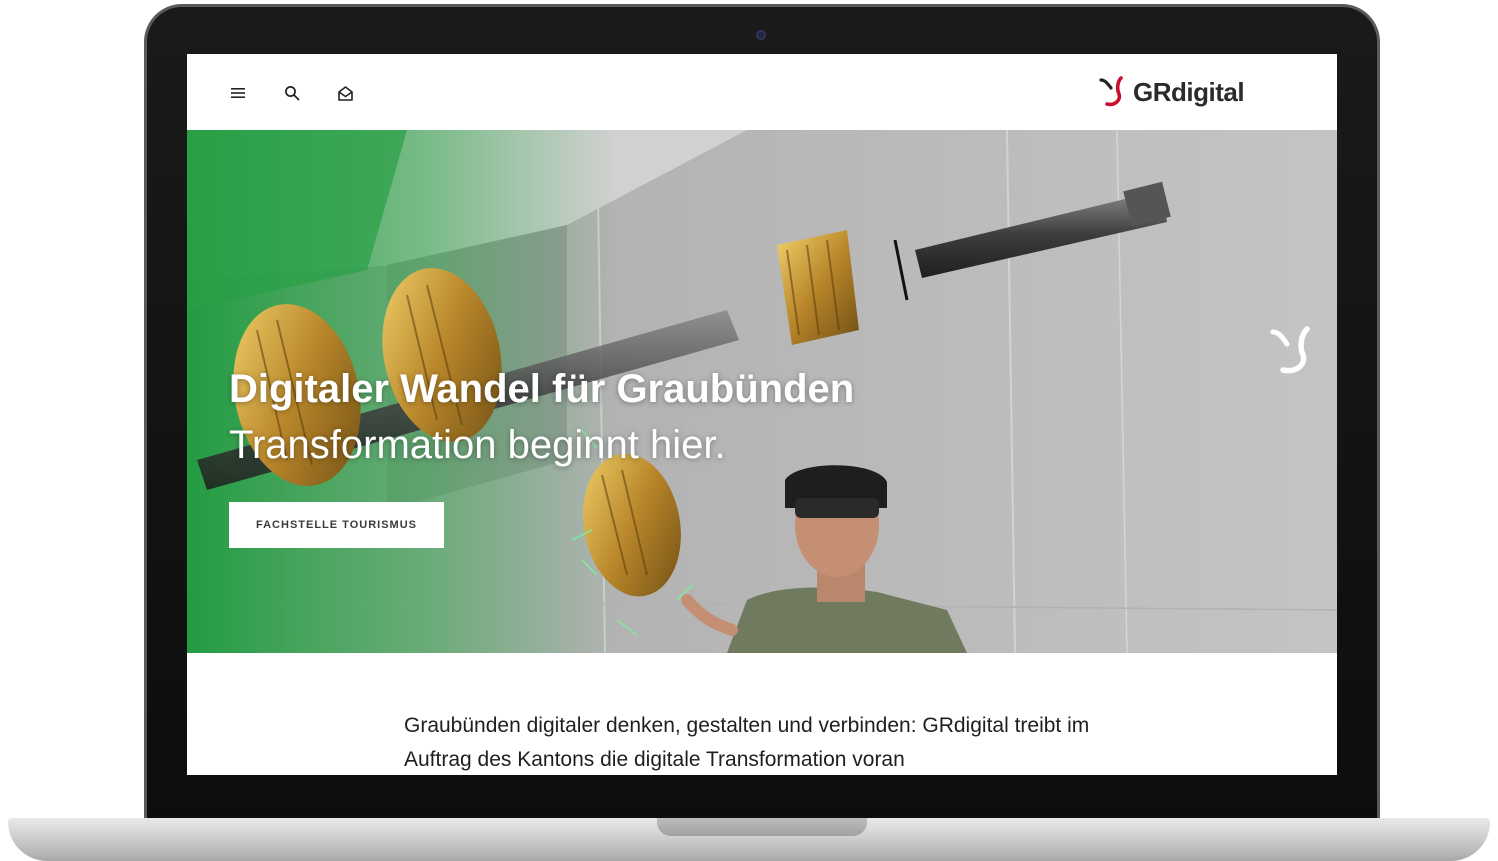  Describe the element at coordinates (477, 445) in the screenshot. I see `hero-subtitle: Transformation beginnt hier.` at that location.